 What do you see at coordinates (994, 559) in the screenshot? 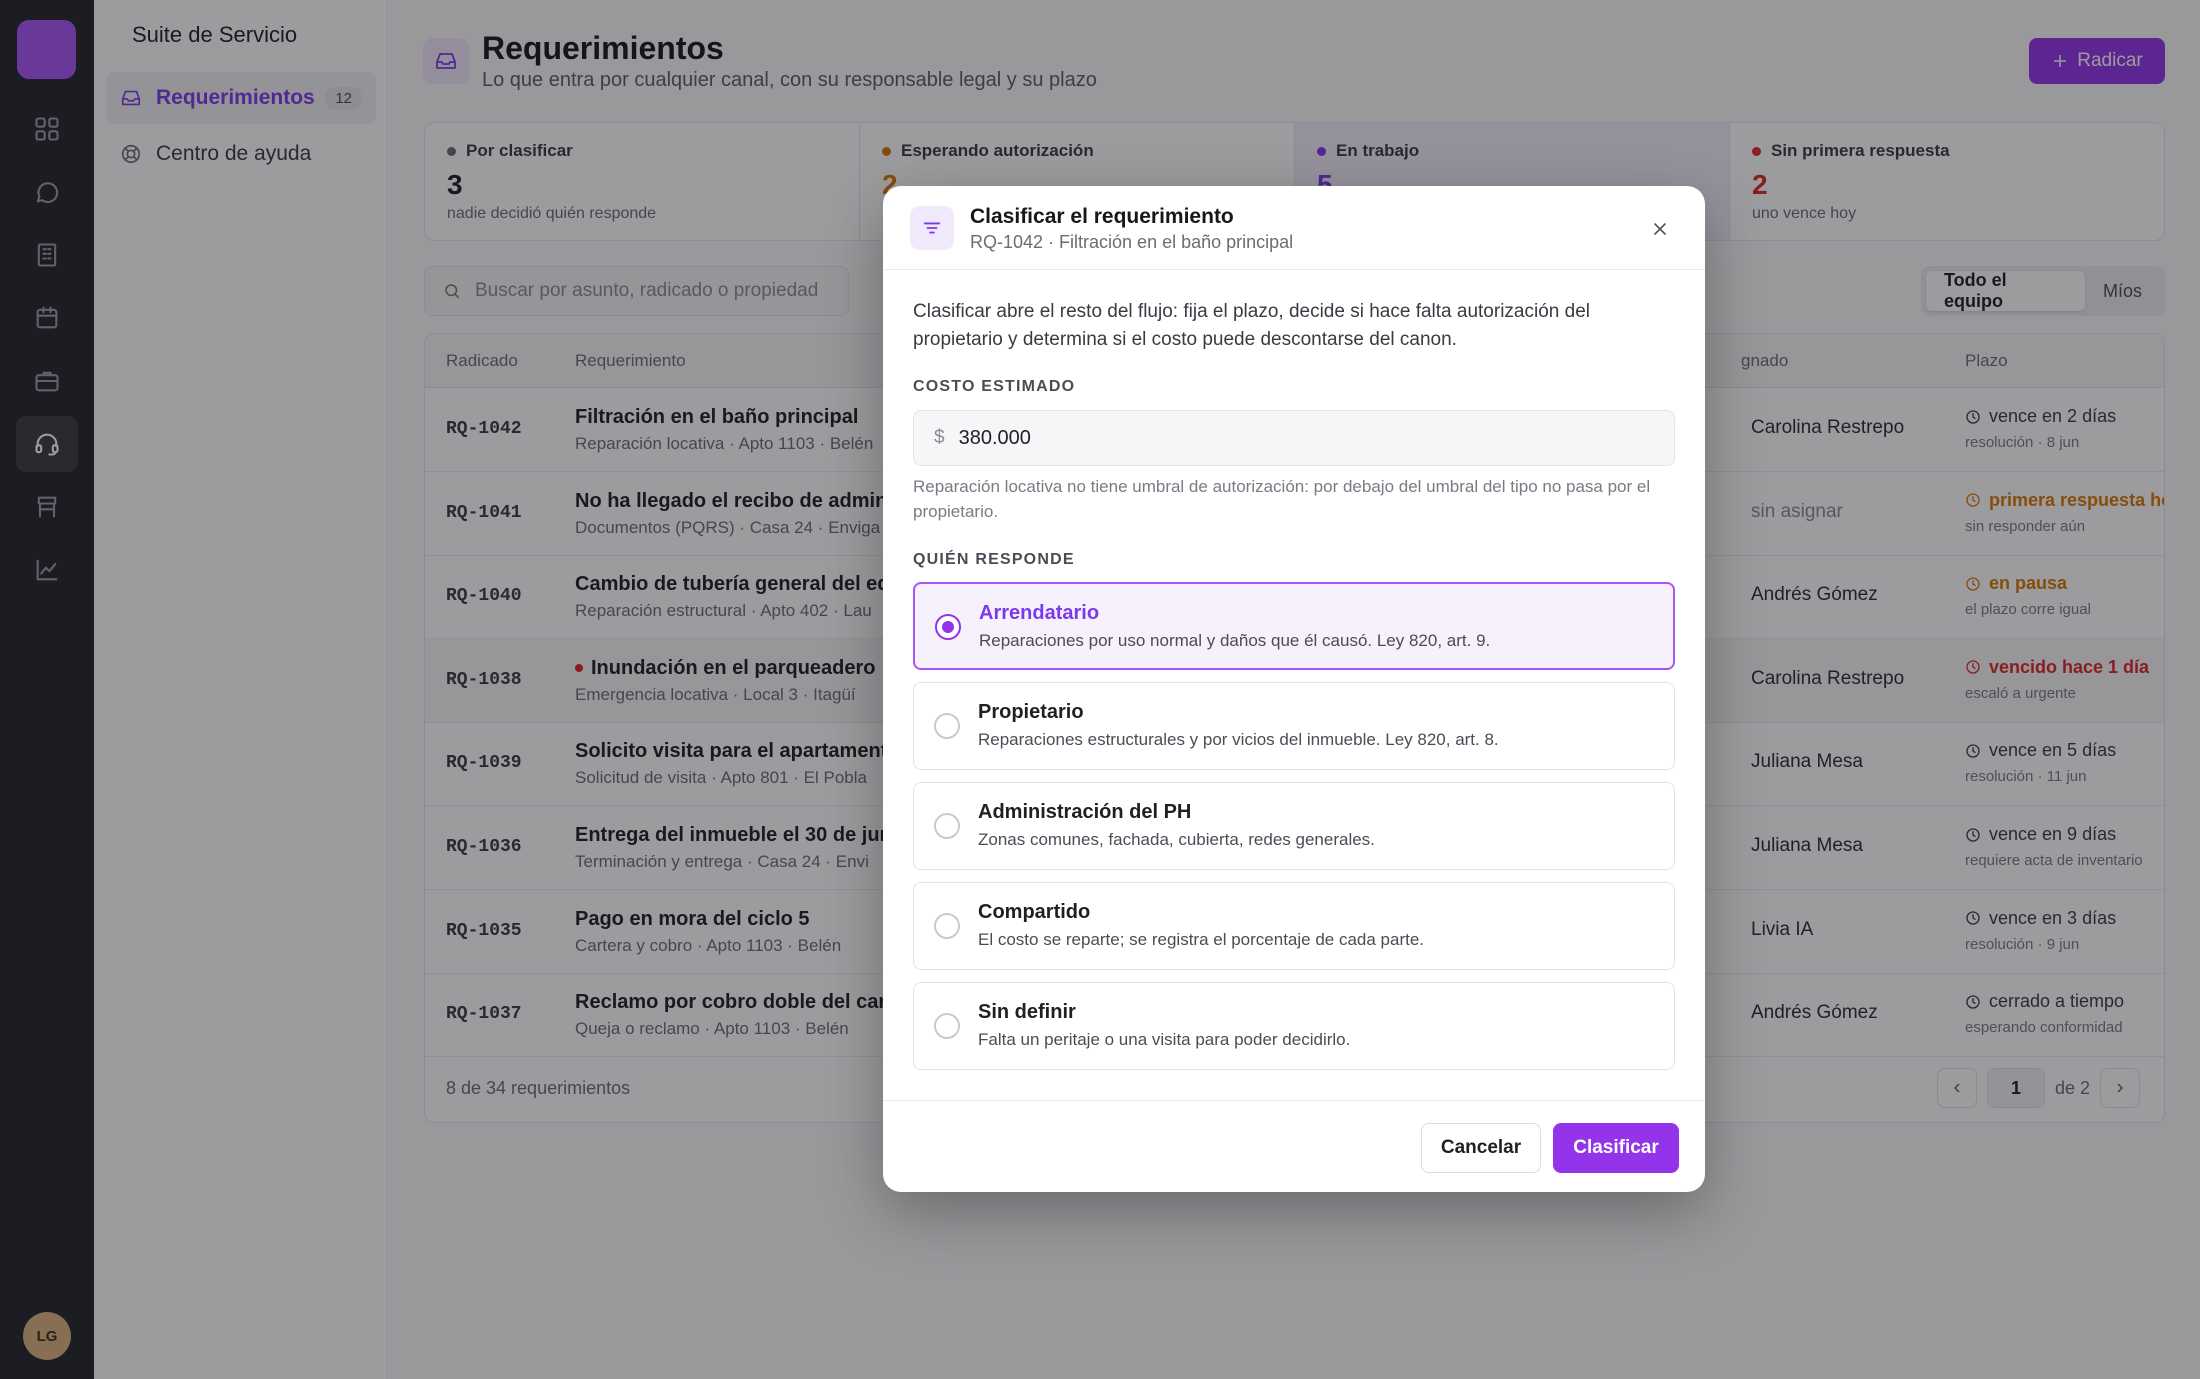
I see `who-responds-label: QUIÉN RESPONDE` at bounding box center [994, 559].